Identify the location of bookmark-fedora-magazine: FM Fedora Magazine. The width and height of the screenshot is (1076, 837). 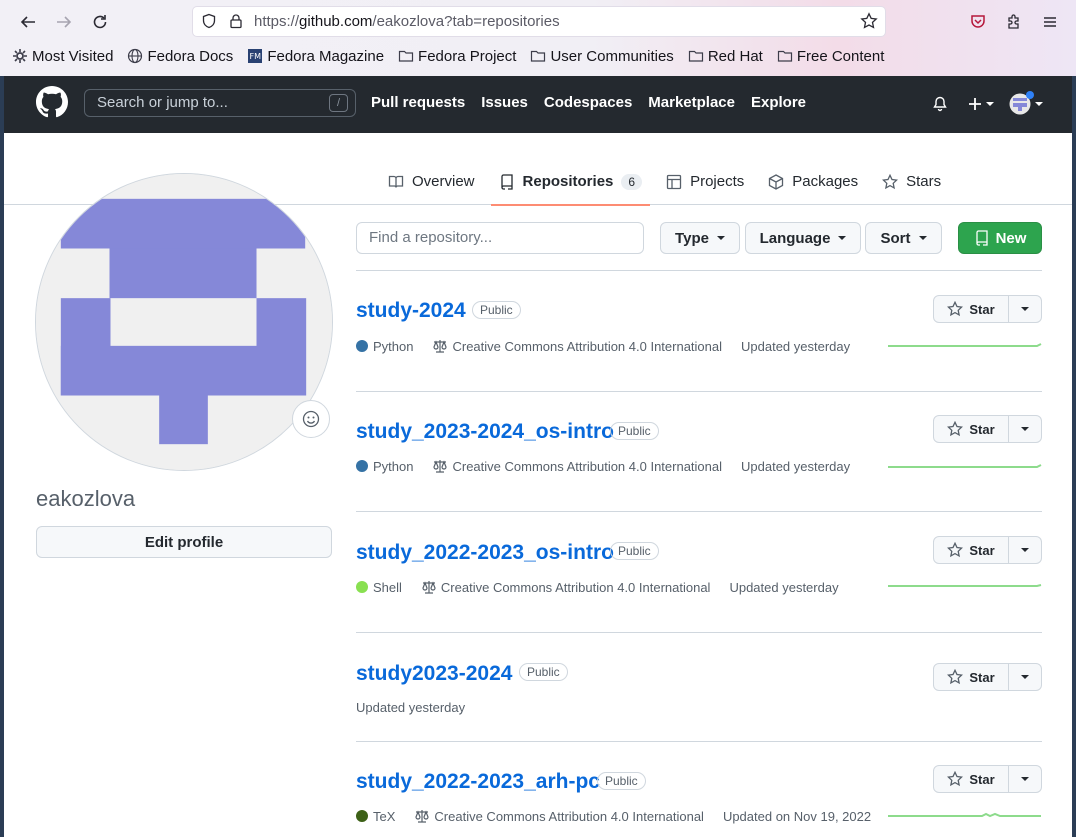
(315, 56).